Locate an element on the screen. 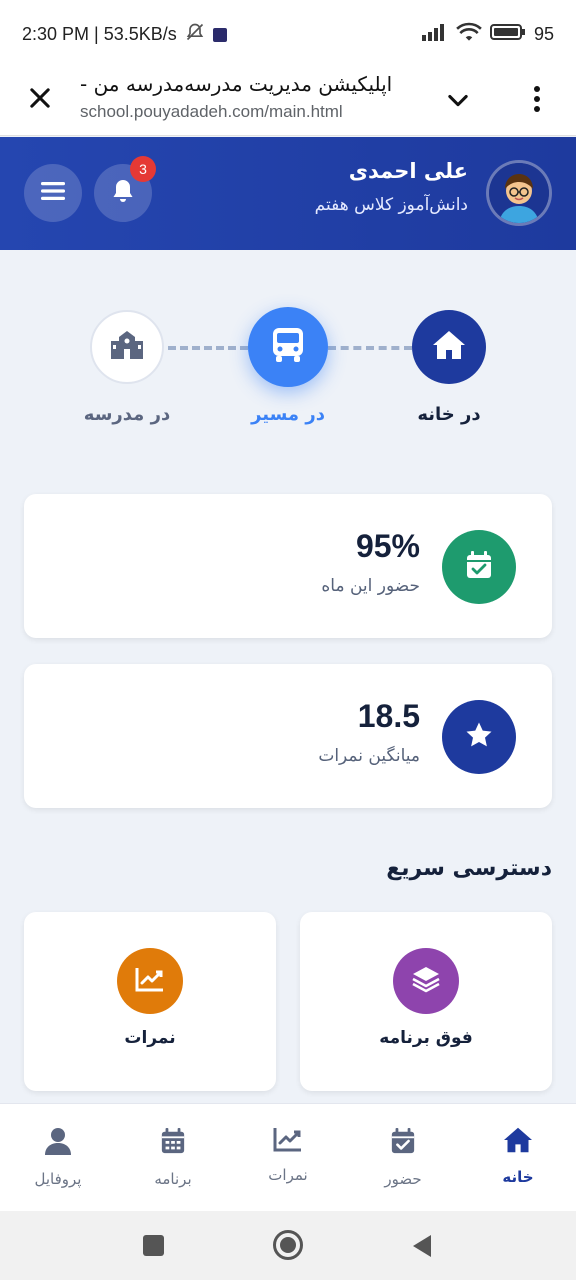  grades-icon-circle is located at coordinates (150, 981).